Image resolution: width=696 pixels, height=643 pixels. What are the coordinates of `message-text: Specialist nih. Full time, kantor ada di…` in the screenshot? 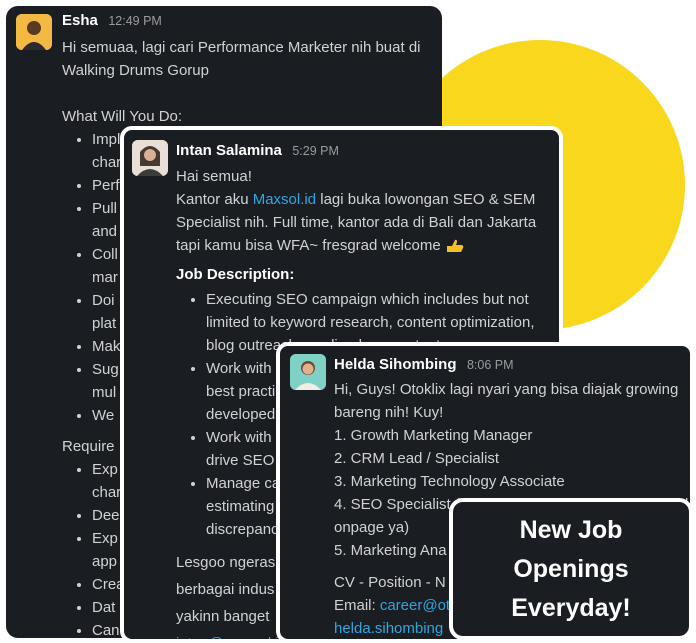 It's located at (356, 222).